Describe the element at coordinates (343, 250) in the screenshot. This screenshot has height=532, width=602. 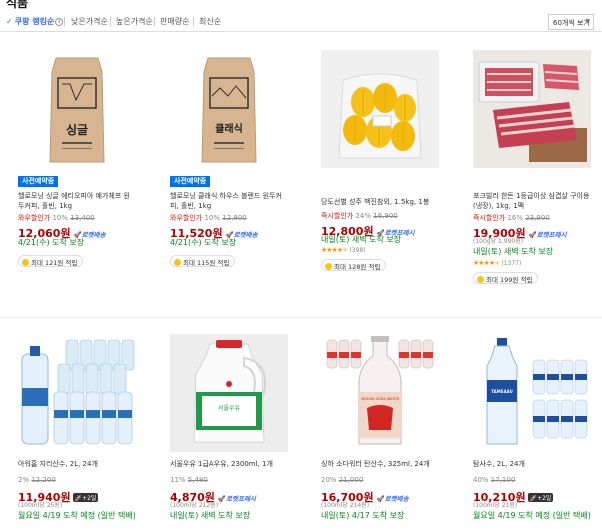
I see `rating-stars: ★★★★★ (398)` at that location.